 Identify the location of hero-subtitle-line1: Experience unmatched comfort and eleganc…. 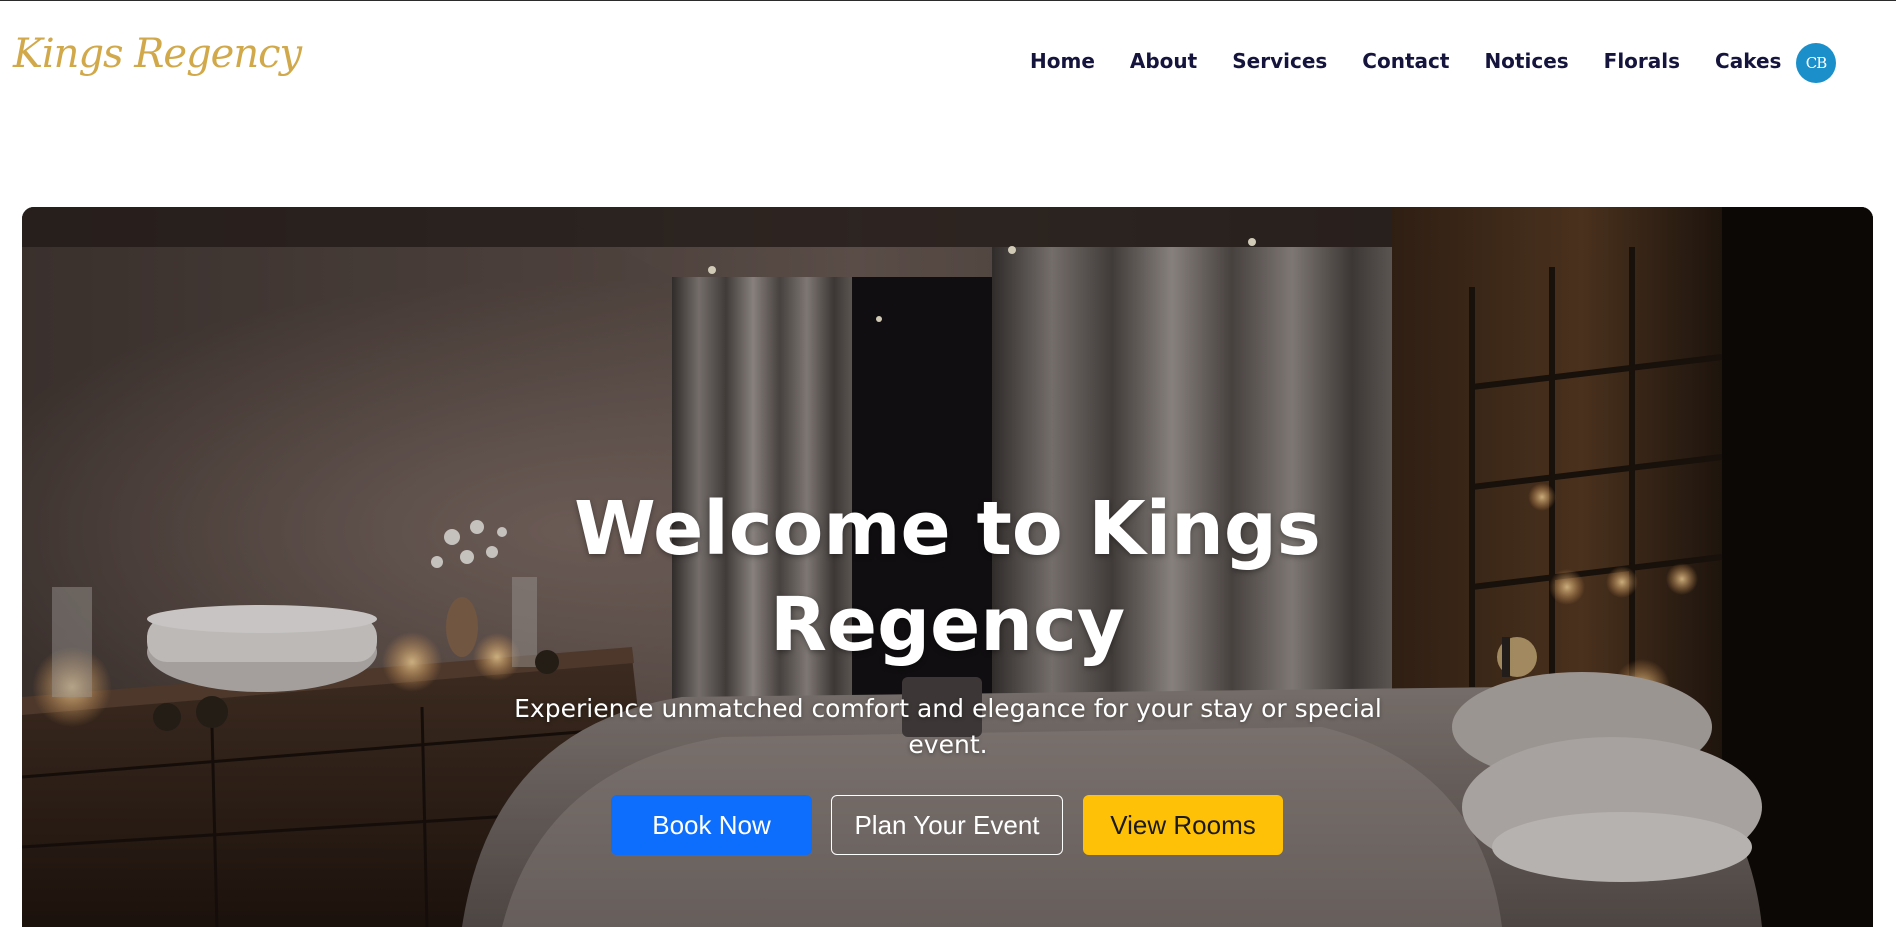
(948, 708).